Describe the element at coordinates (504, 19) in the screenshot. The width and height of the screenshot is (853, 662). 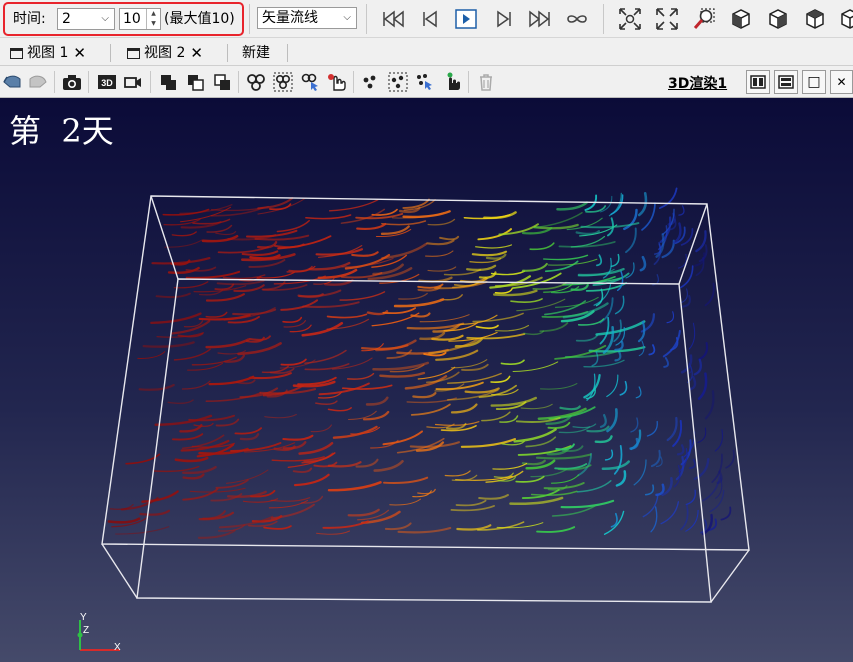
I see `next-frame-button` at that location.